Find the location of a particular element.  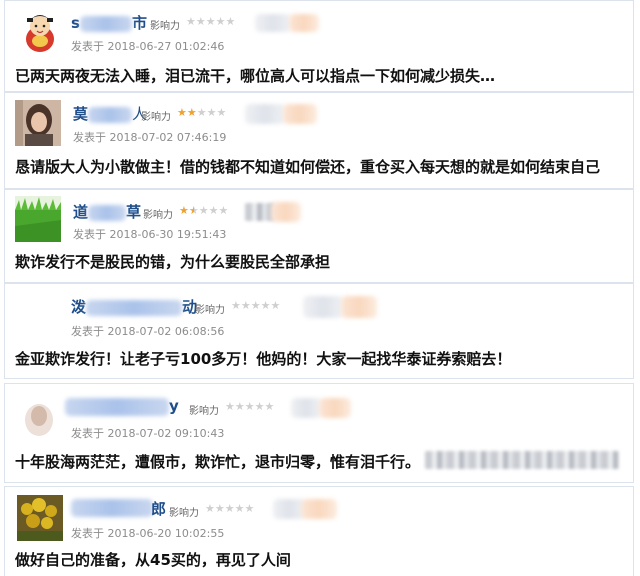

blurred-text is located at coordinates (522, 460).